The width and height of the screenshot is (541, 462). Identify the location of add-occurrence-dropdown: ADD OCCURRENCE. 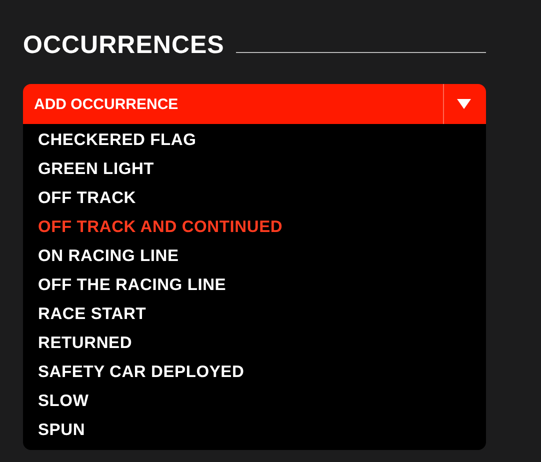
(254, 104).